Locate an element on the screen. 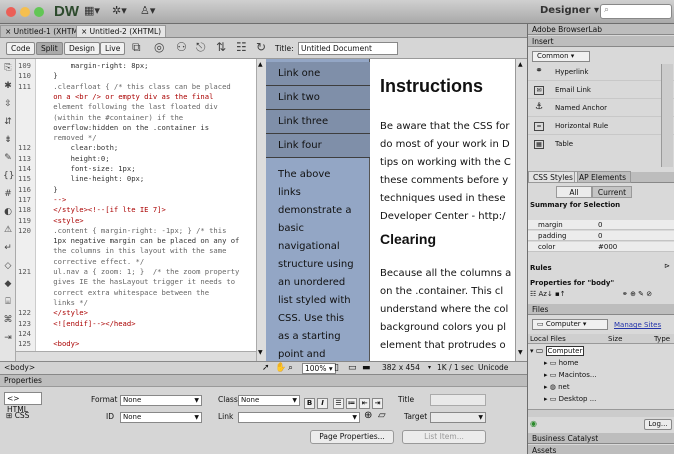 This screenshot has height=454, width=674. code-view-button: Code is located at coordinates (21, 48).